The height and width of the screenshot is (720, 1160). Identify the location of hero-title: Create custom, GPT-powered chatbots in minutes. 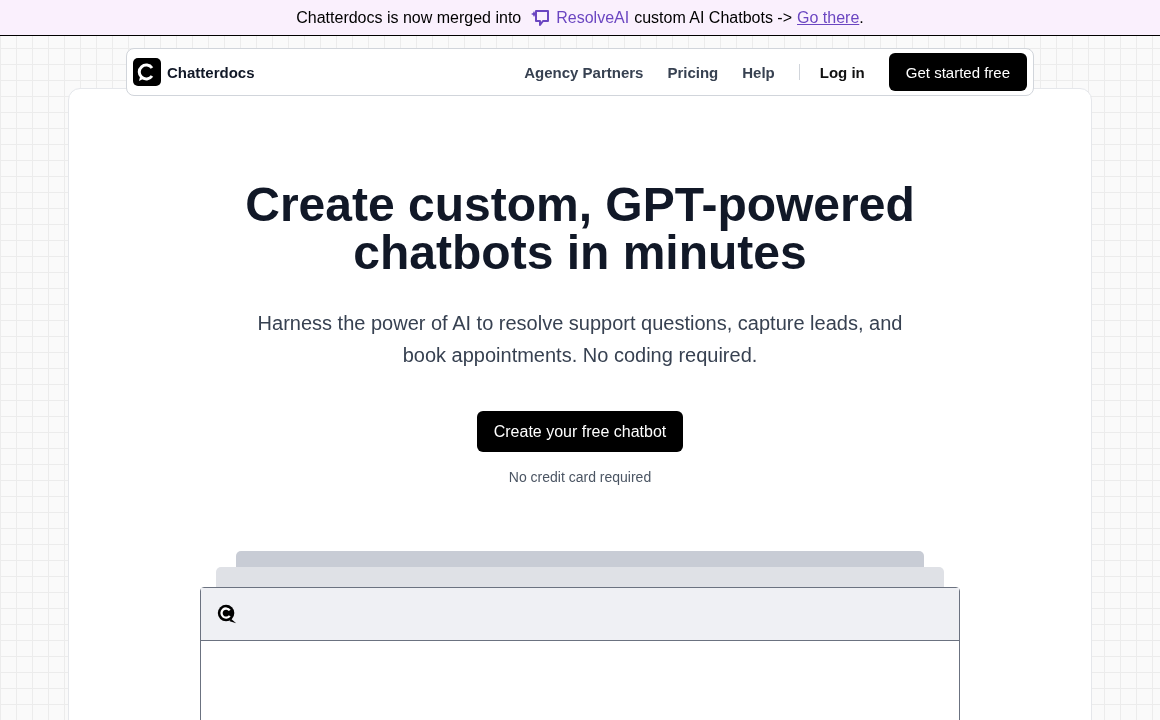
(580, 229).